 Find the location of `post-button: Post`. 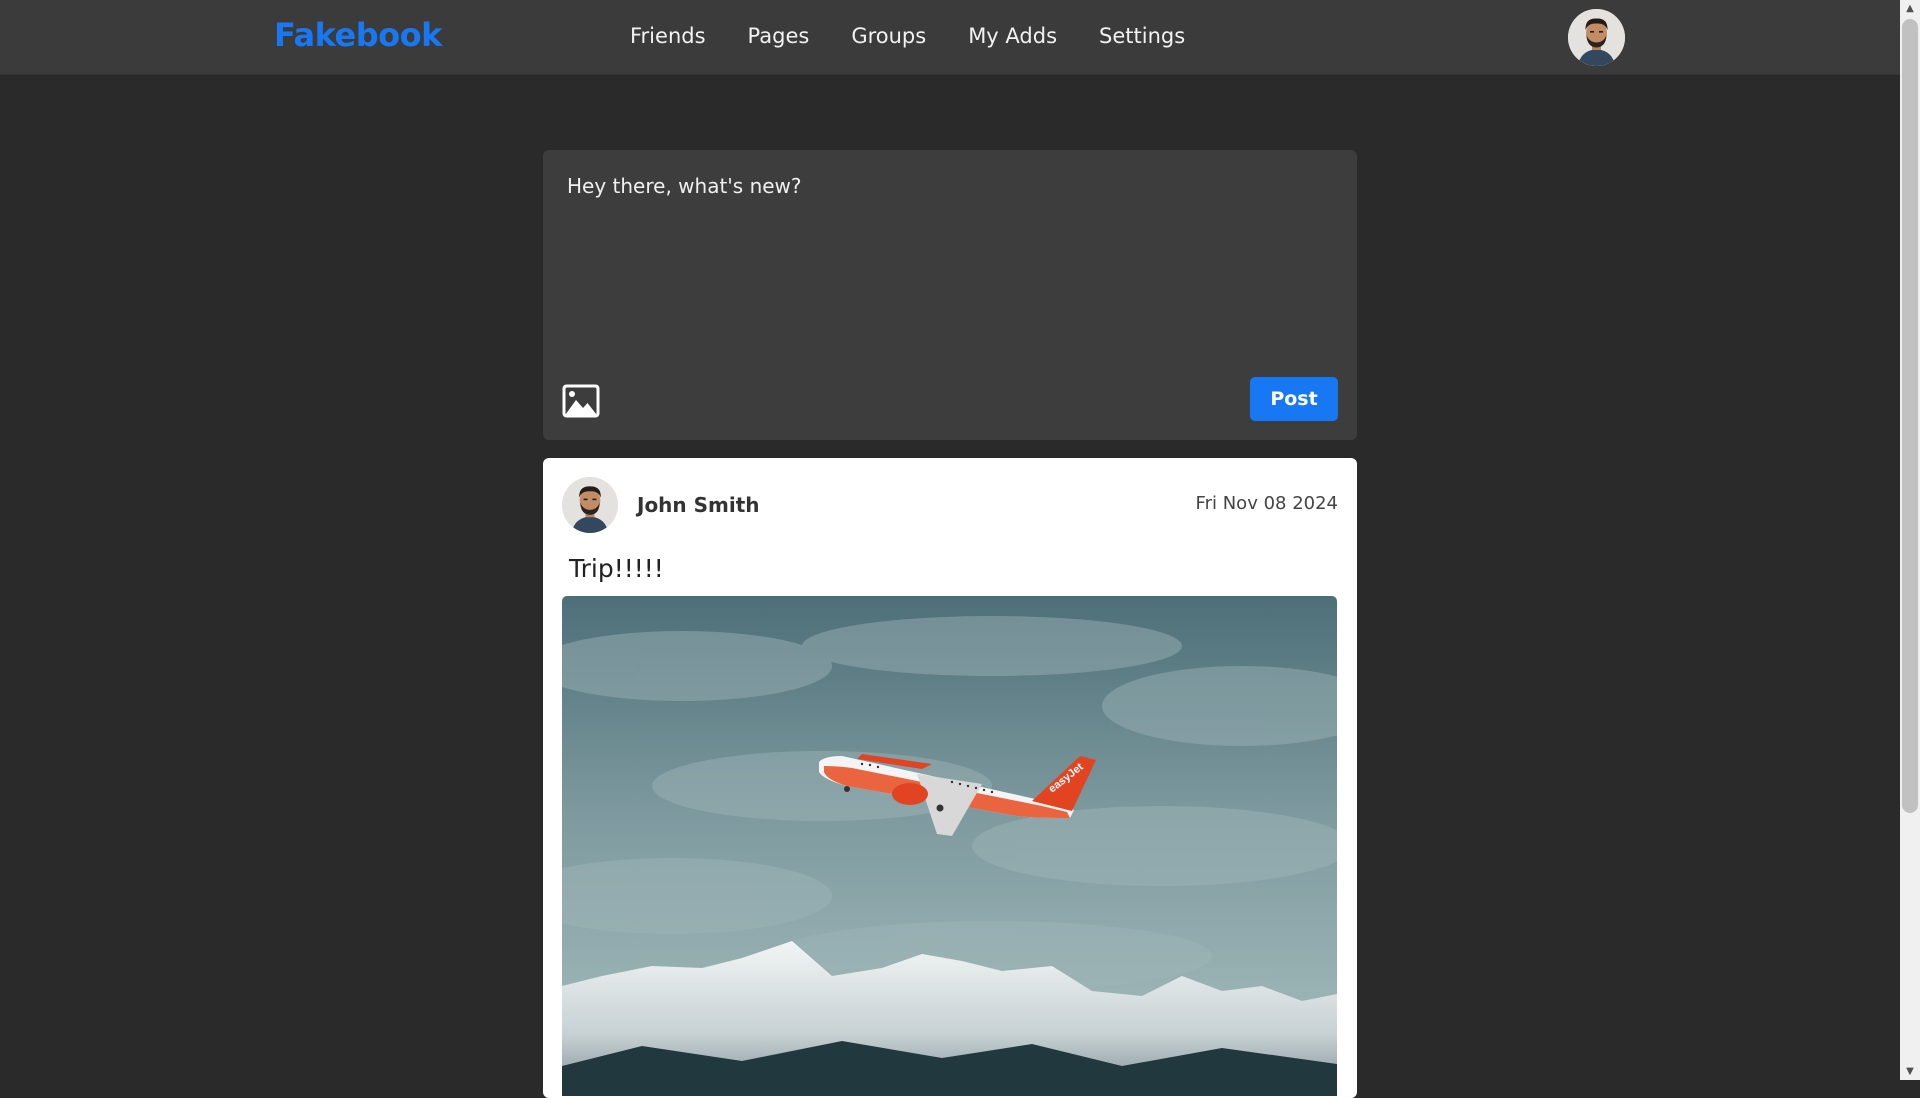

post-button: Post is located at coordinates (1294, 399).